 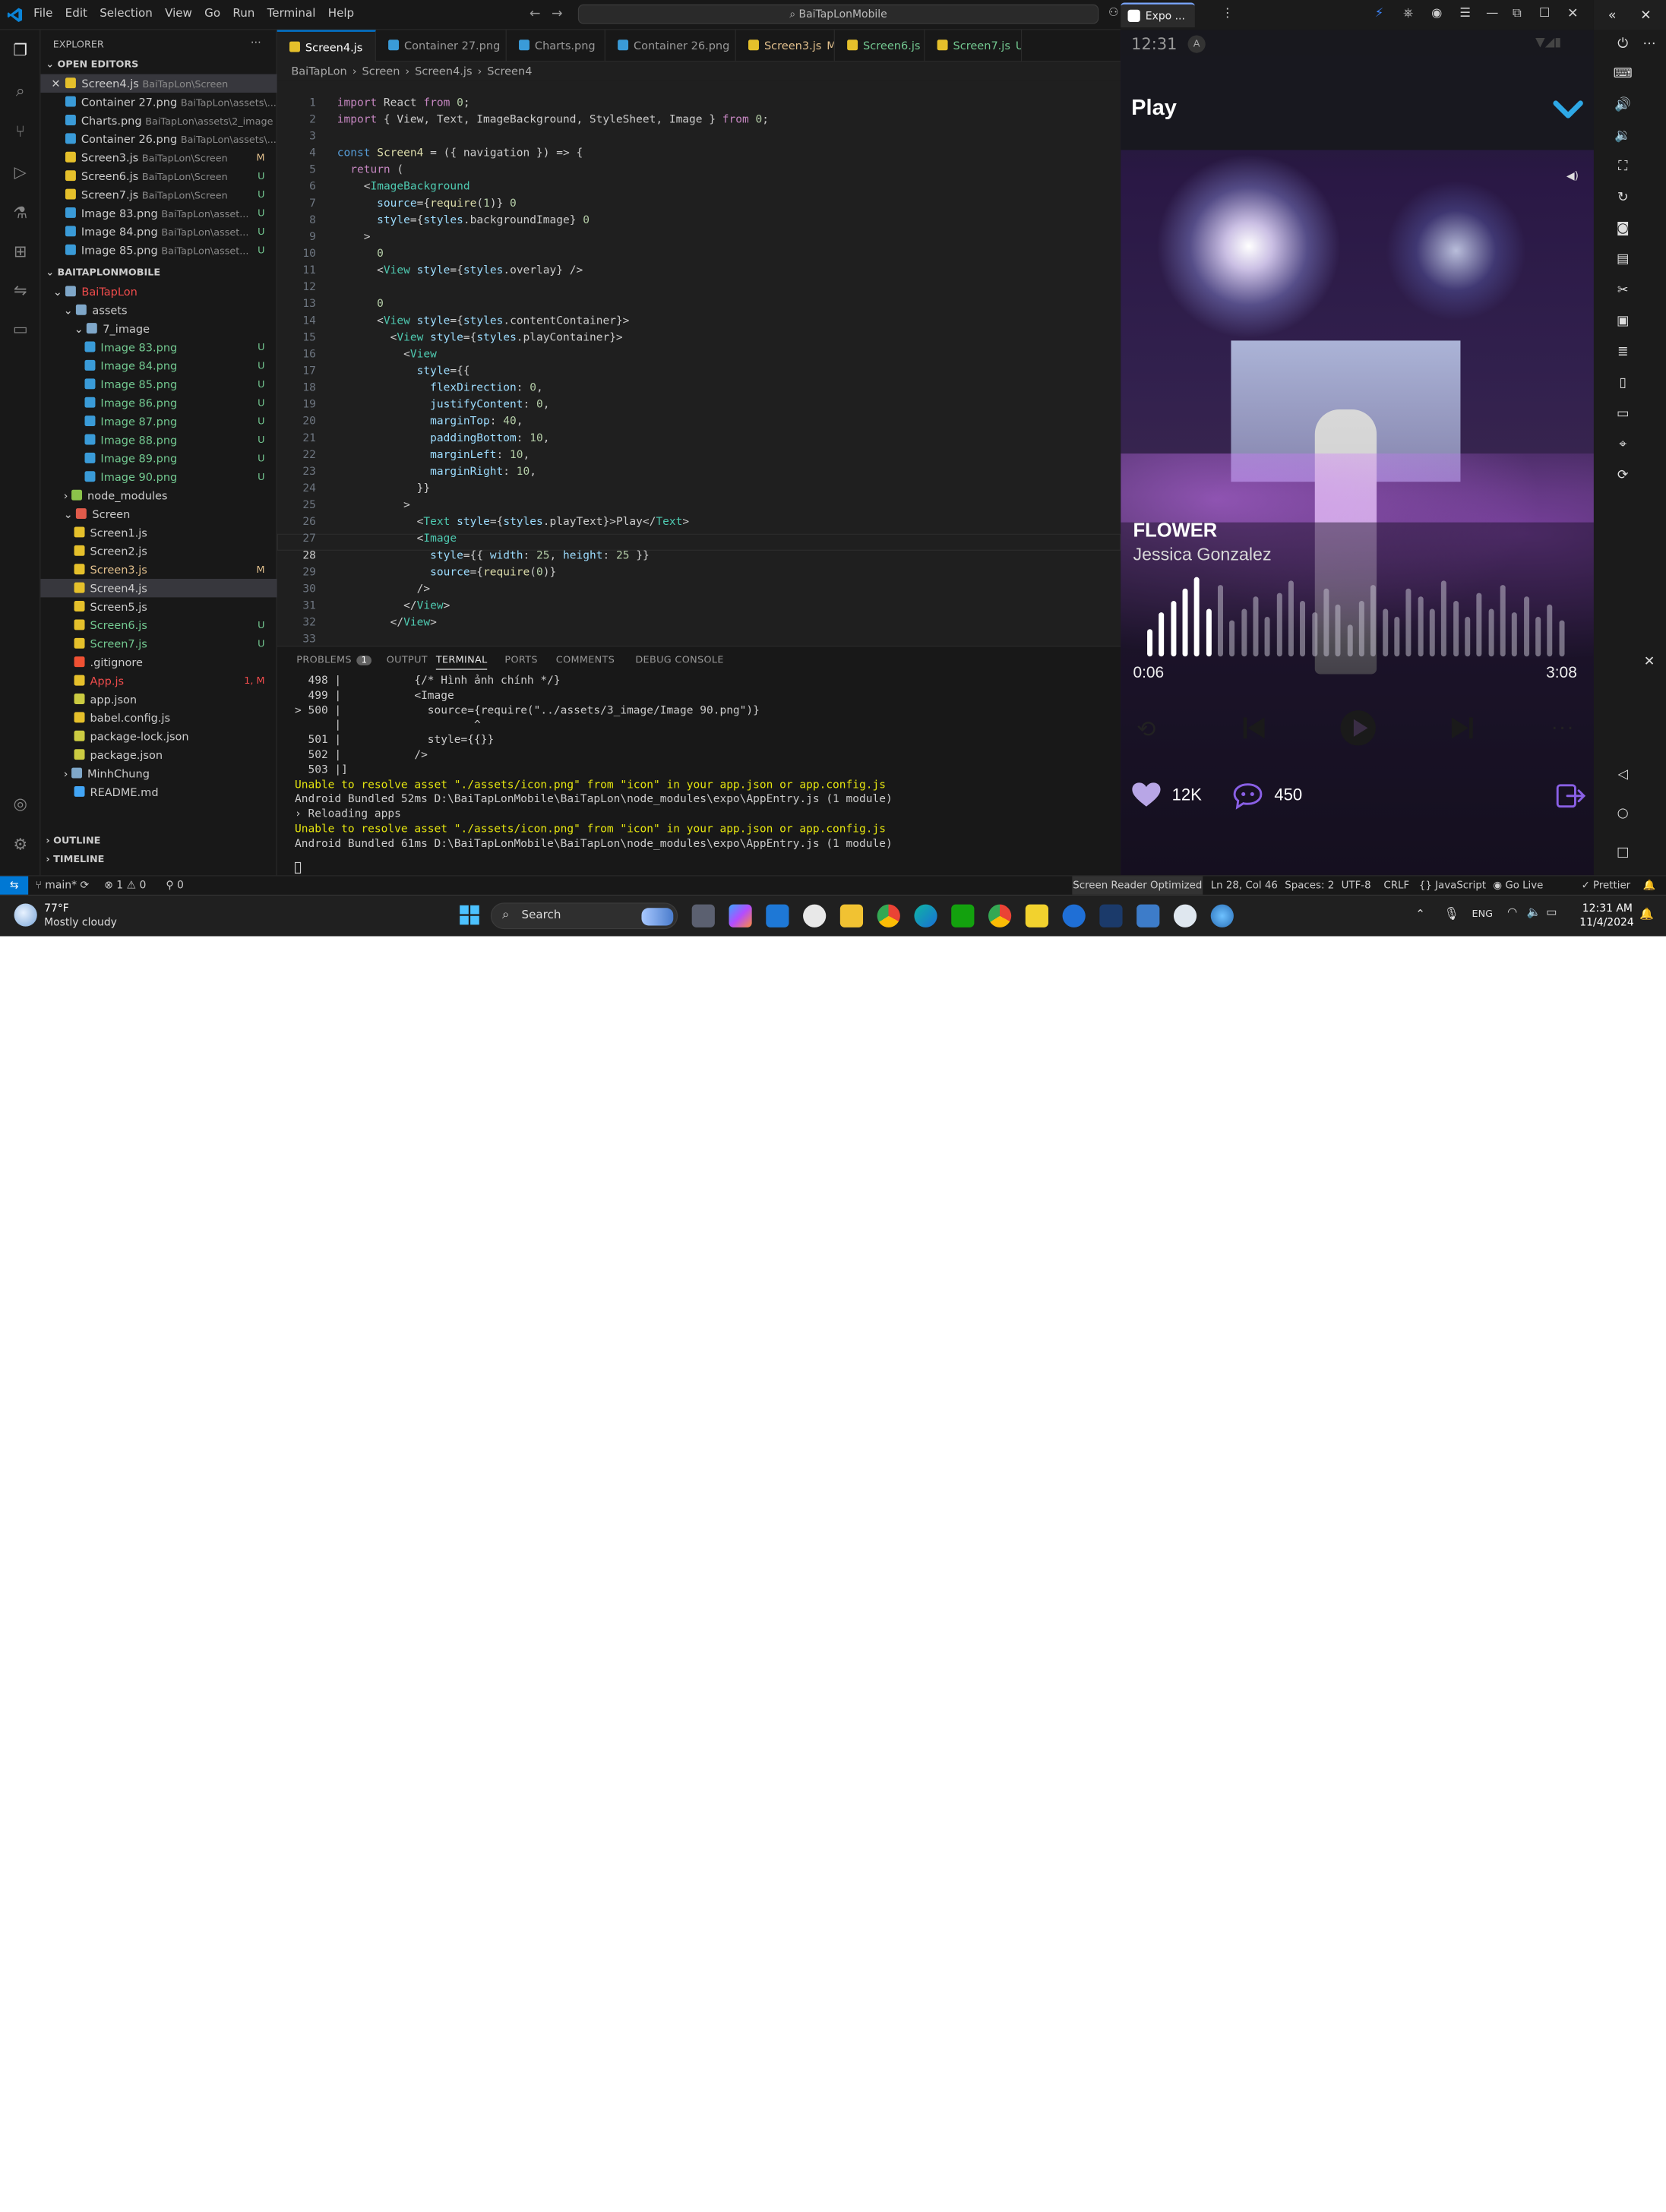 I want to click on share-icon, so click(x=1571, y=795).